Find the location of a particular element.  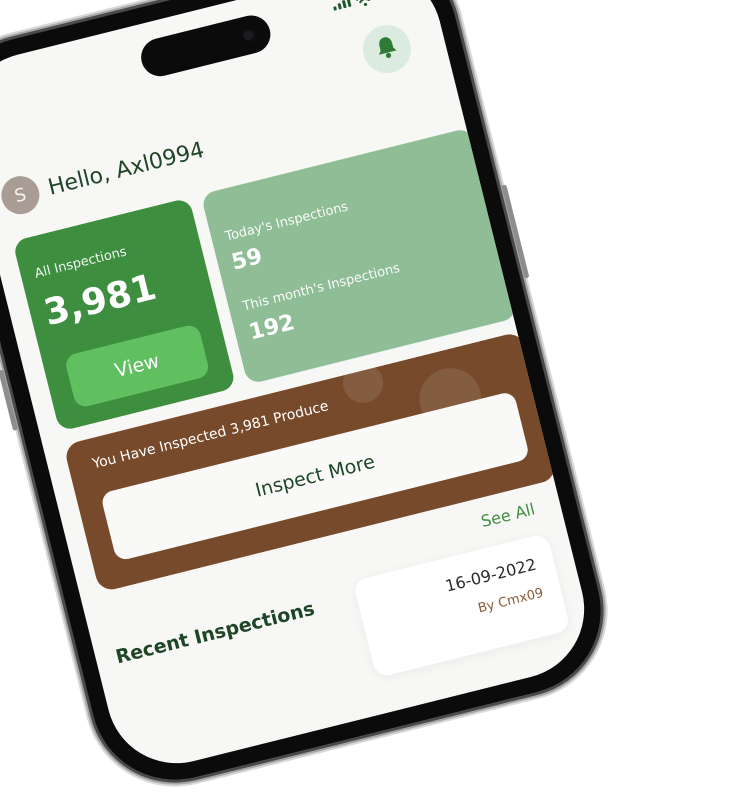

view-button: View is located at coordinates (137, 366).